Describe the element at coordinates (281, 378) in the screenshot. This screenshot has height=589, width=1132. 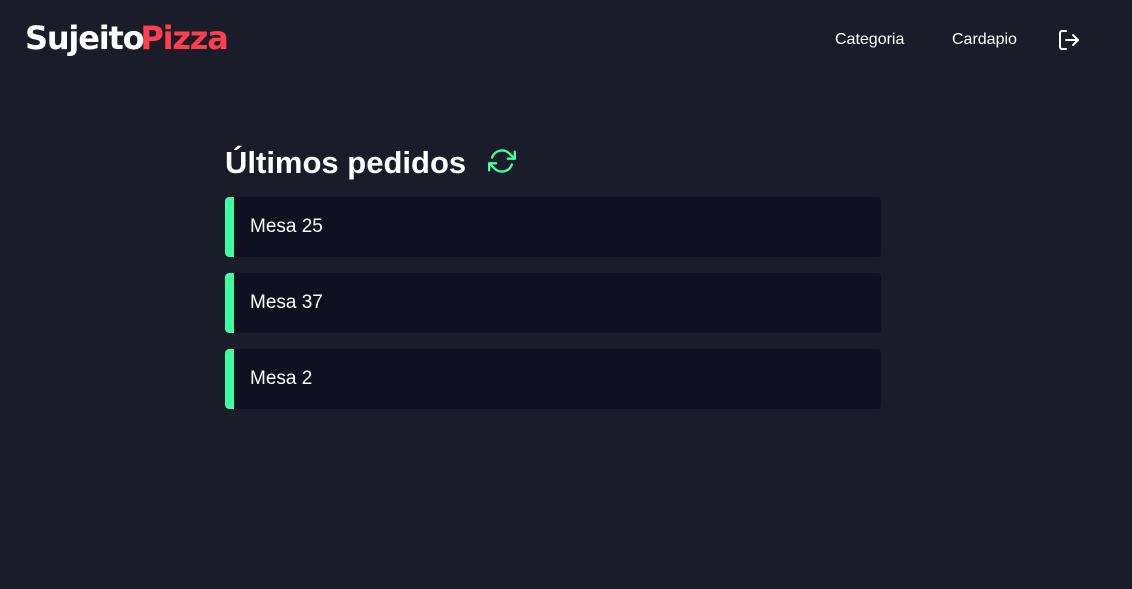
I see `order-label: Mesa 2` at that location.